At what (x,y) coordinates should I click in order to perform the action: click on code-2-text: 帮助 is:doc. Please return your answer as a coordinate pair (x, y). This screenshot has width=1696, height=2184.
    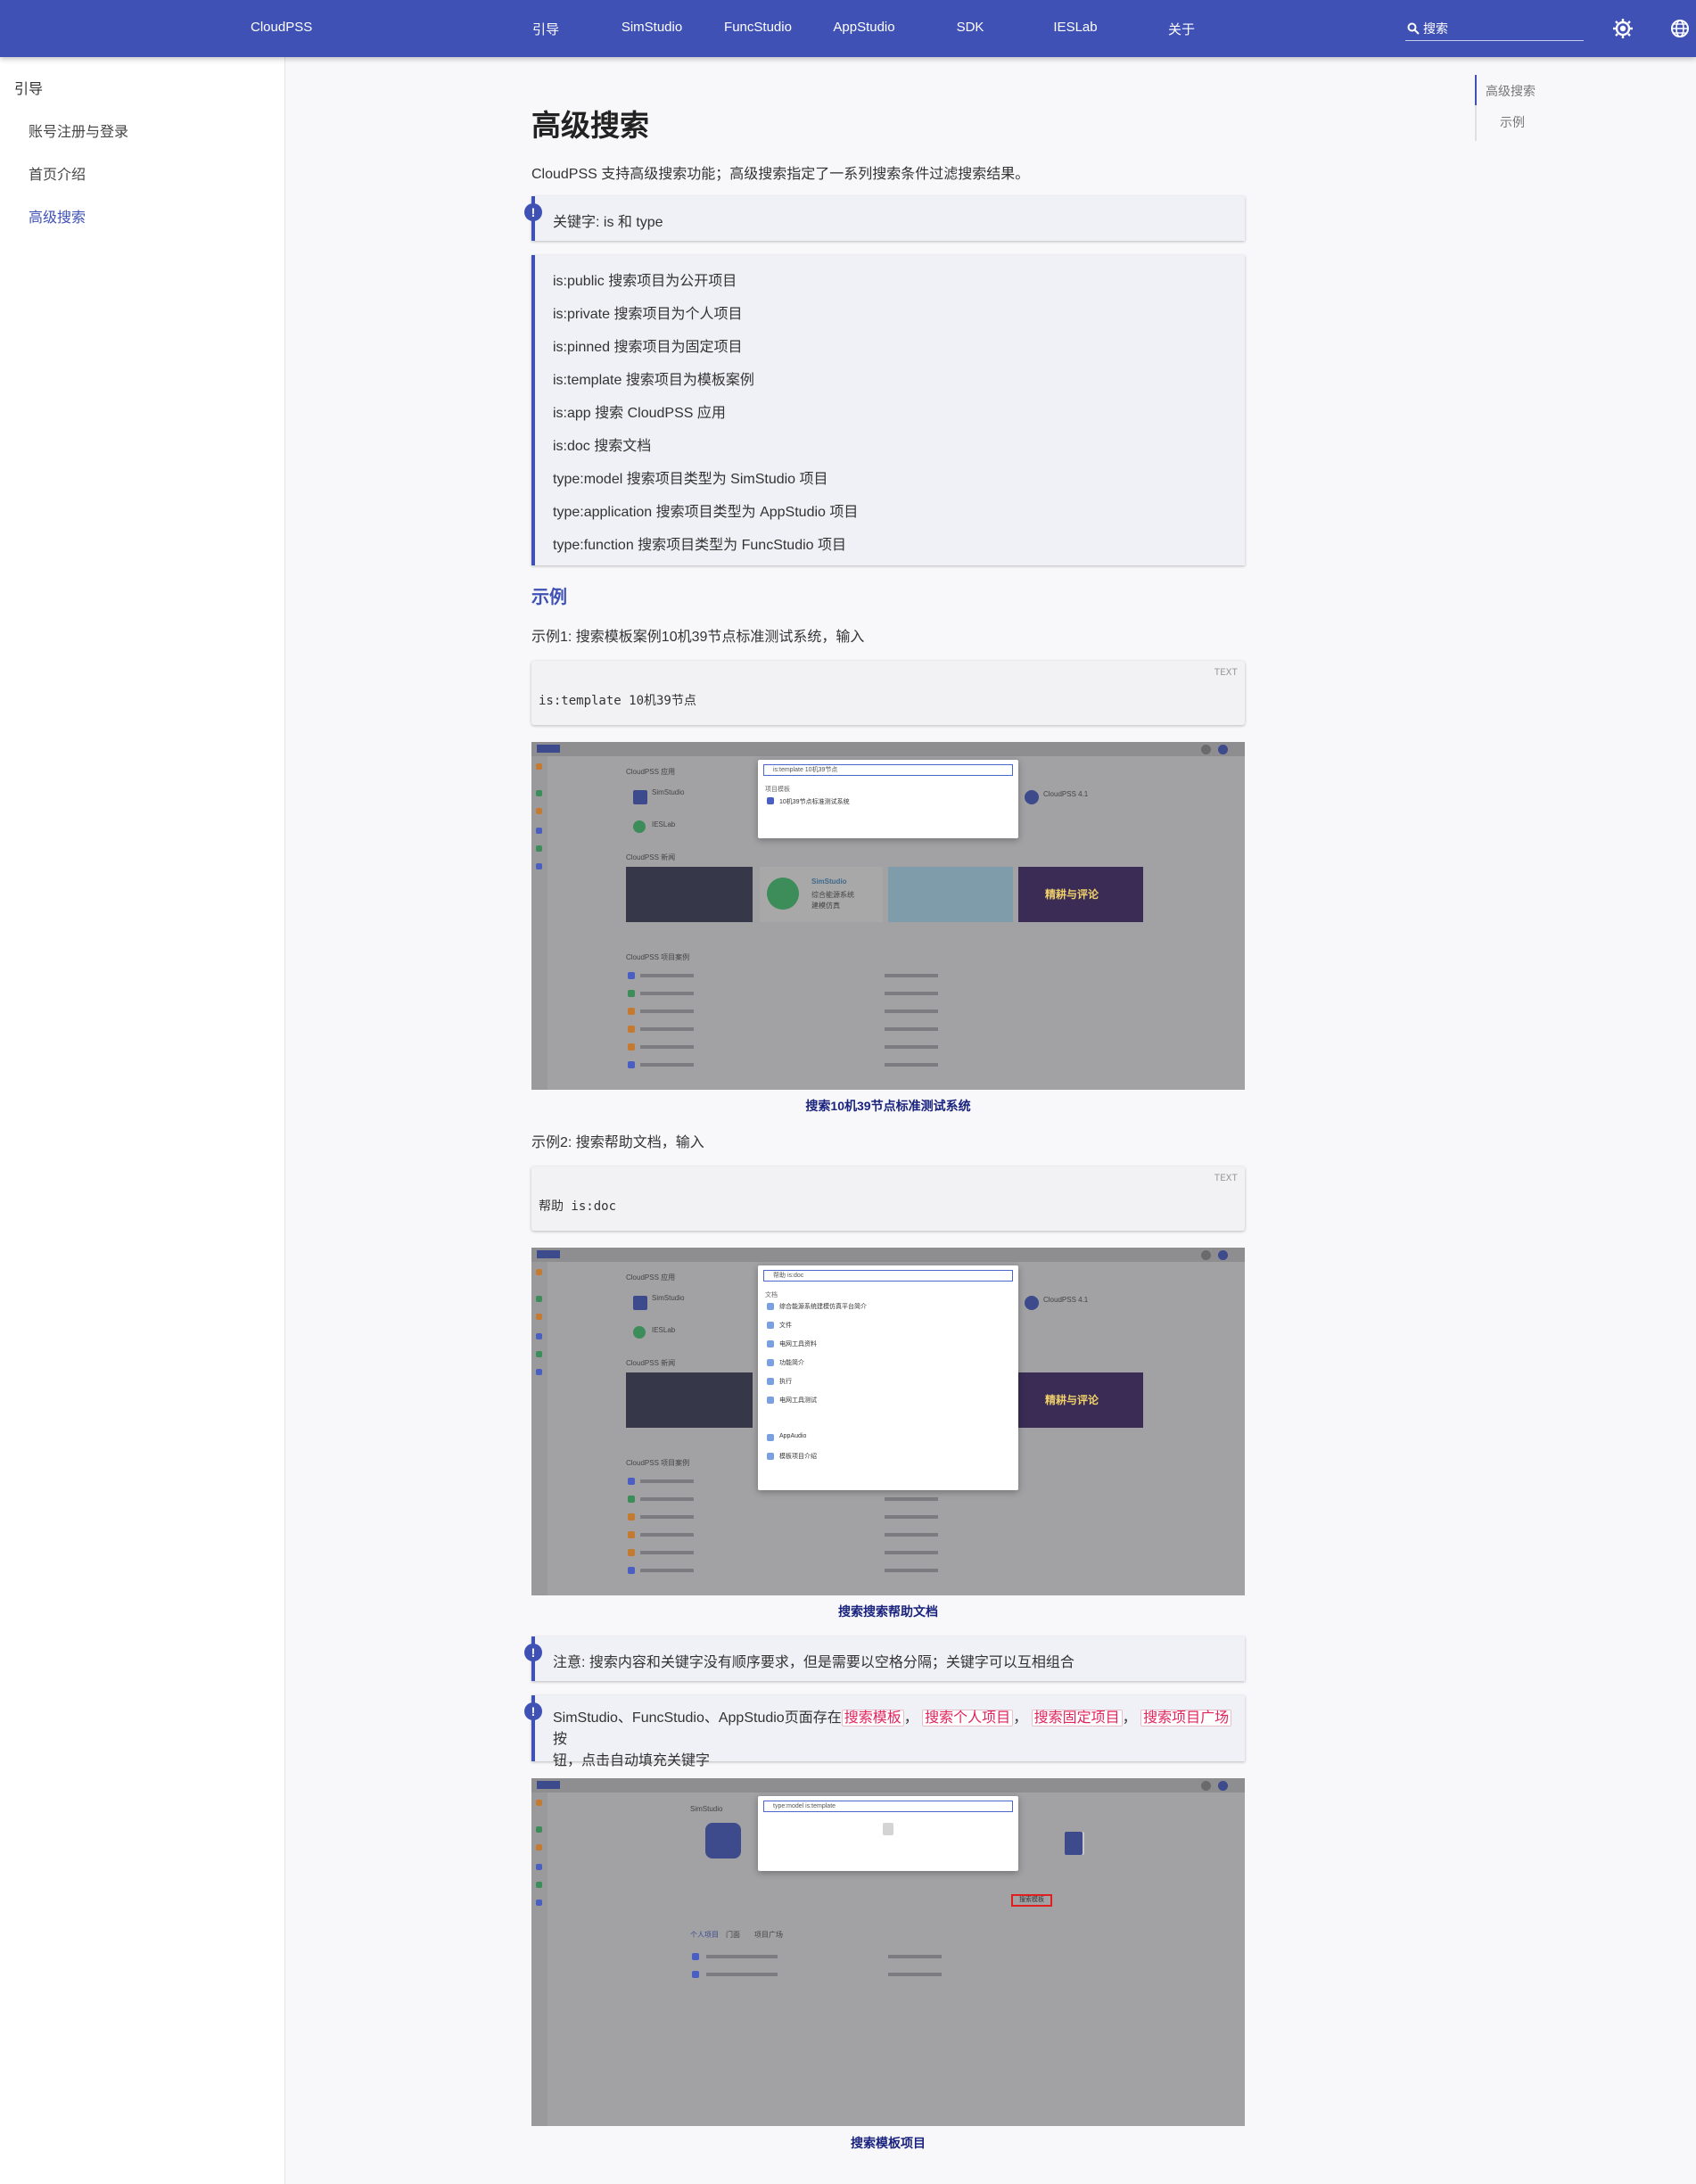
    Looking at the image, I should click on (577, 1206).